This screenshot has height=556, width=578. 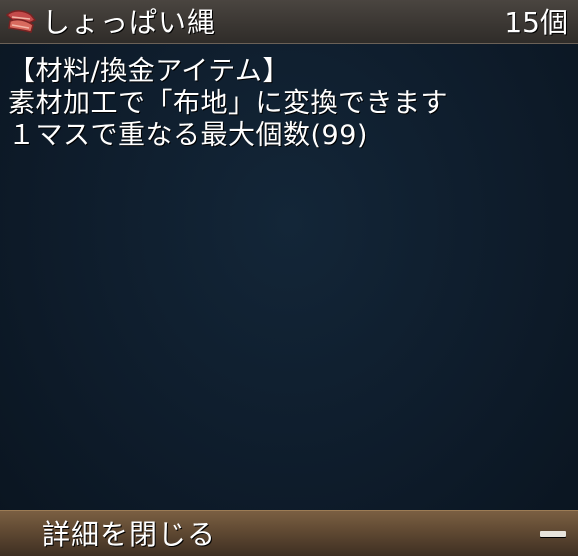 What do you see at coordinates (129, 534) in the screenshot?
I see `close-details-label: 詳細を閉じる` at bounding box center [129, 534].